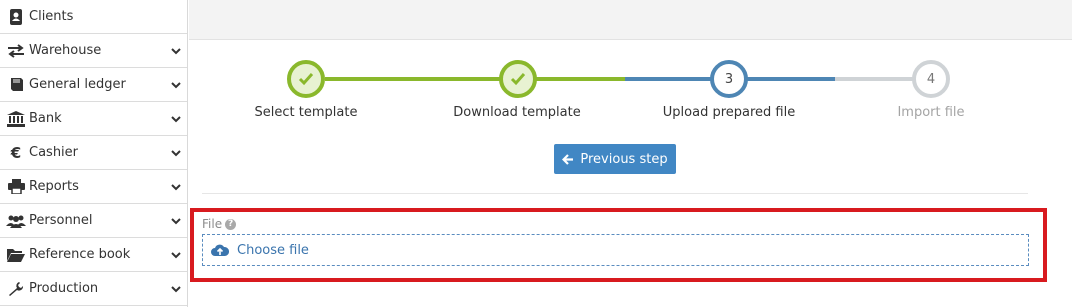  Describe the element at coordinates (568, 159) in the screenshot. I see `arrow-left-icon` at that location.